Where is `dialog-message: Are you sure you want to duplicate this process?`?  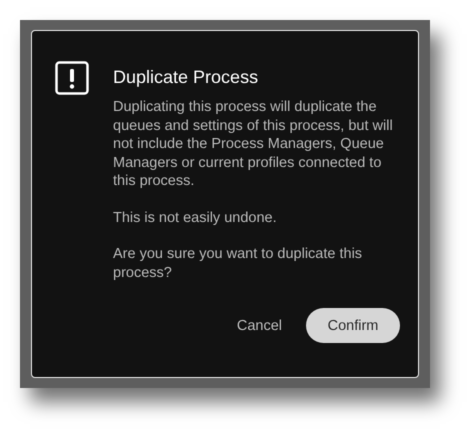
dialog-message: Are you sure you want to duplicate this process? is located at coordinates (238, 263).